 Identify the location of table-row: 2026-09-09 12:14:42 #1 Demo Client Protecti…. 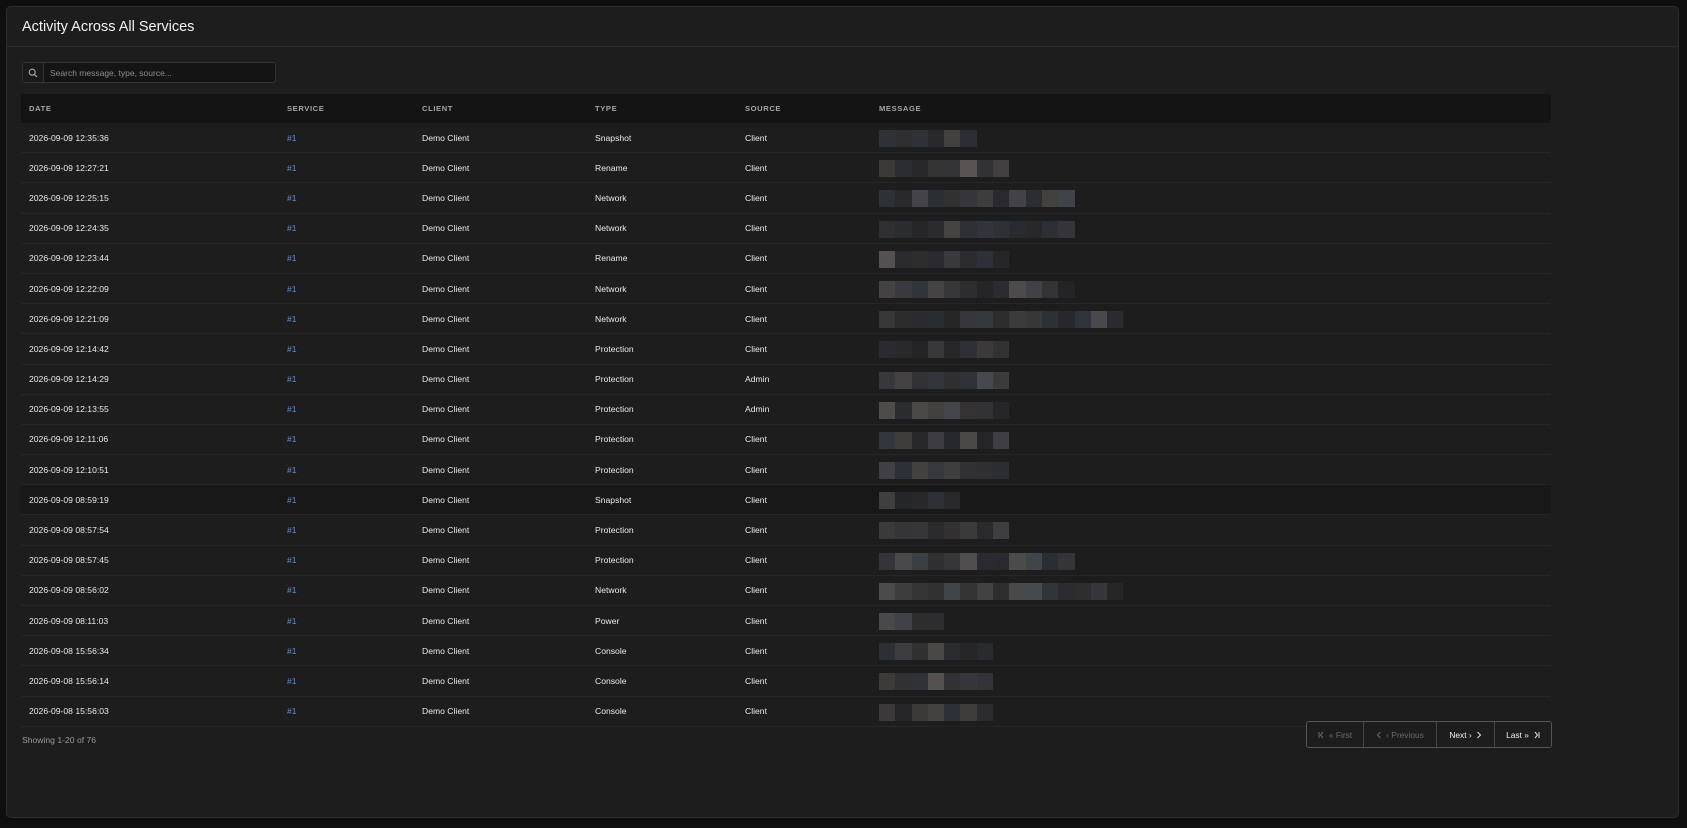
(786, 349).